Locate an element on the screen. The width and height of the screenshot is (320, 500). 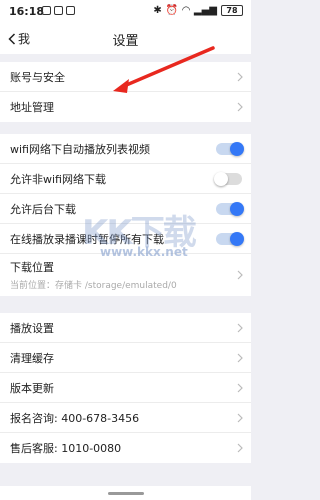
home-indicator is located at coordinates (126, 493).